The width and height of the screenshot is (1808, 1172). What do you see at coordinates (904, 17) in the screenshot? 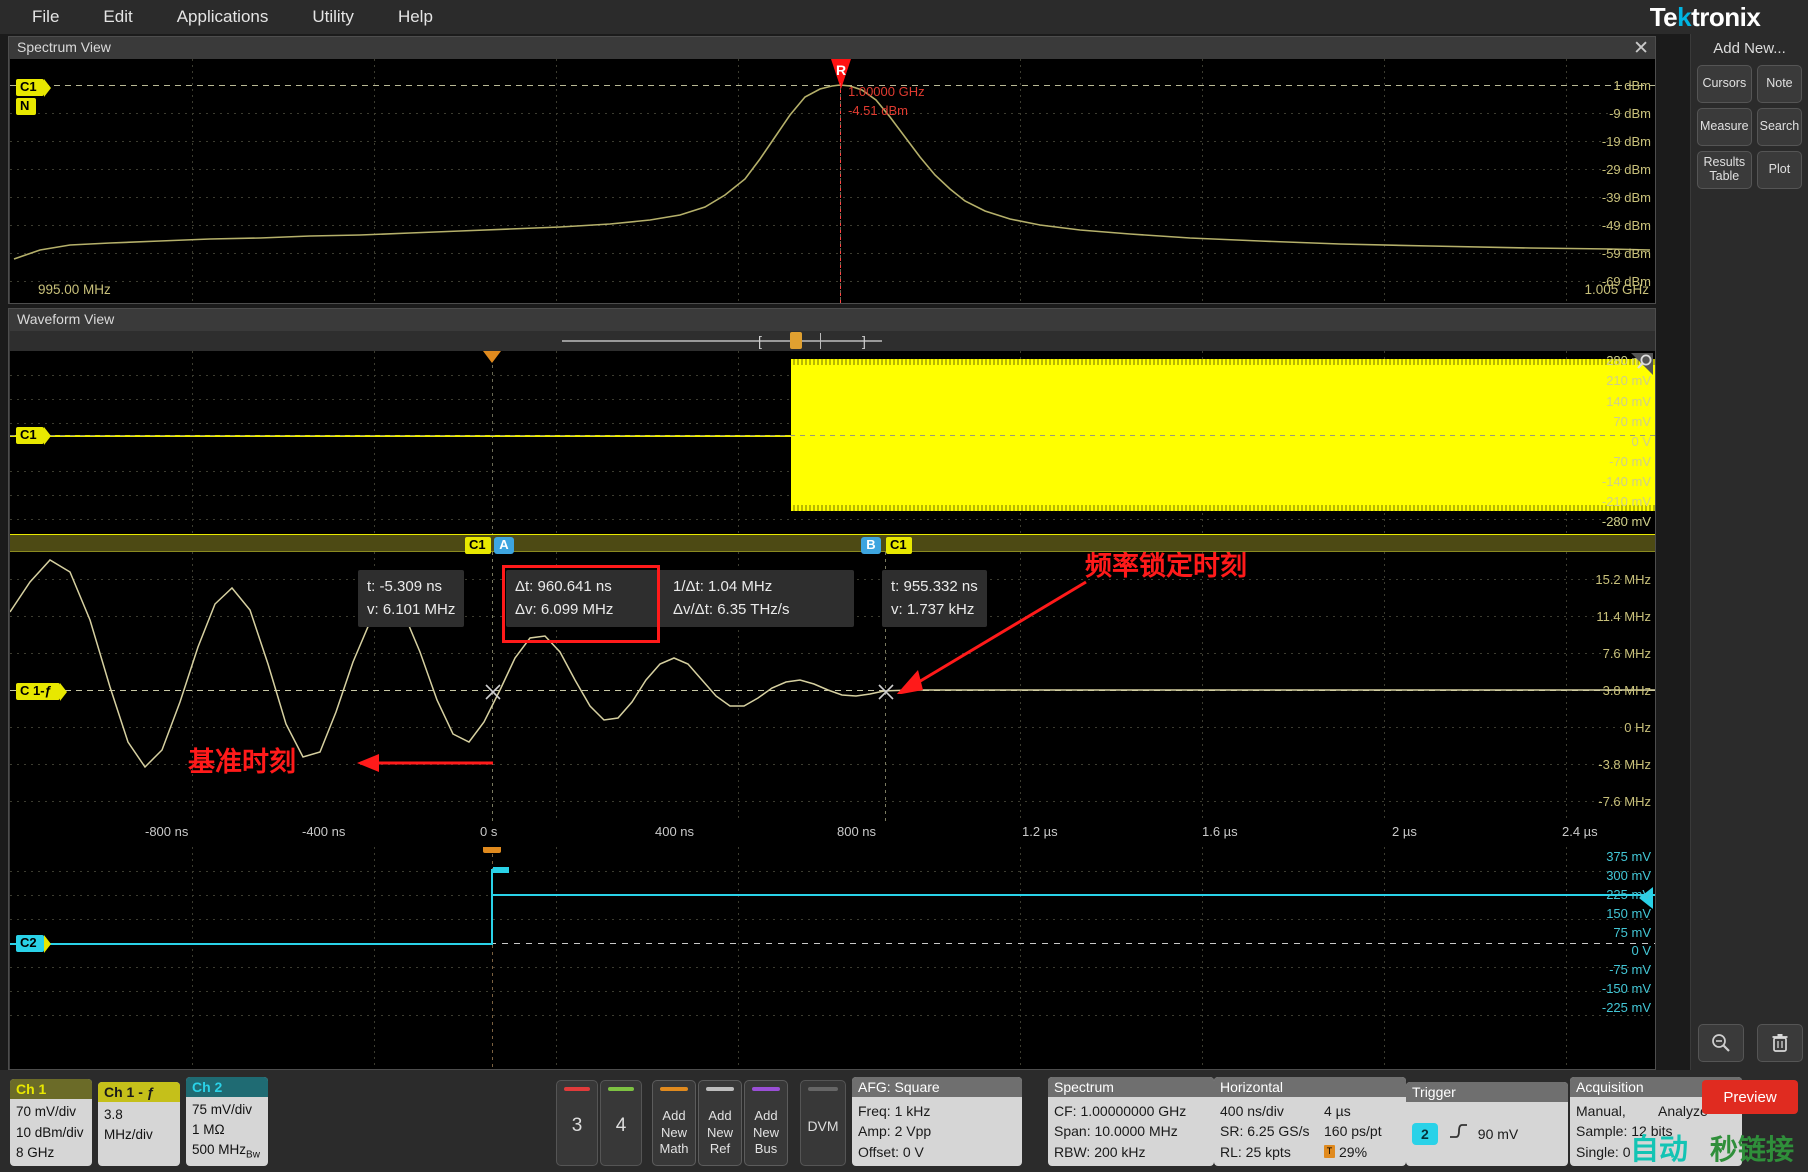
I see `menu-bar: File Edit Applications Utility Help` at bounding box center [904, 17].